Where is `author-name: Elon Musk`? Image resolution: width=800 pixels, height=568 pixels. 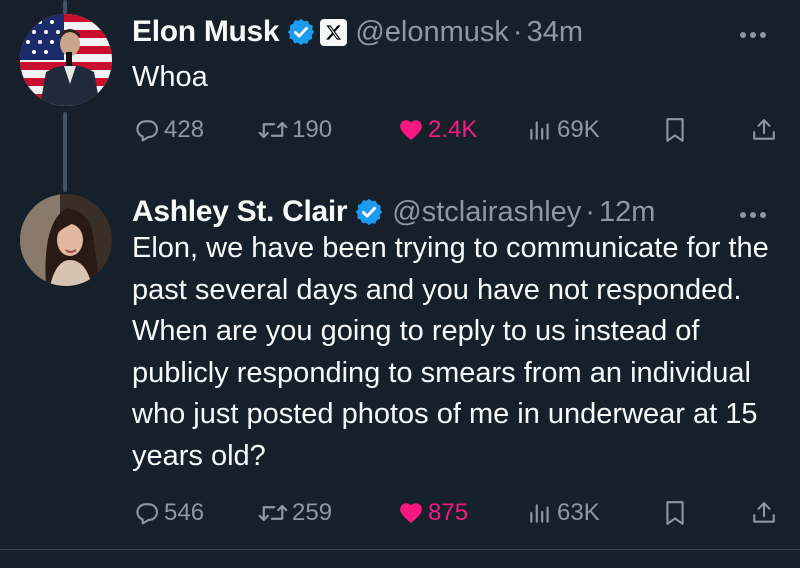
author-name: Elon Musk is located at coordinates (206, 32).